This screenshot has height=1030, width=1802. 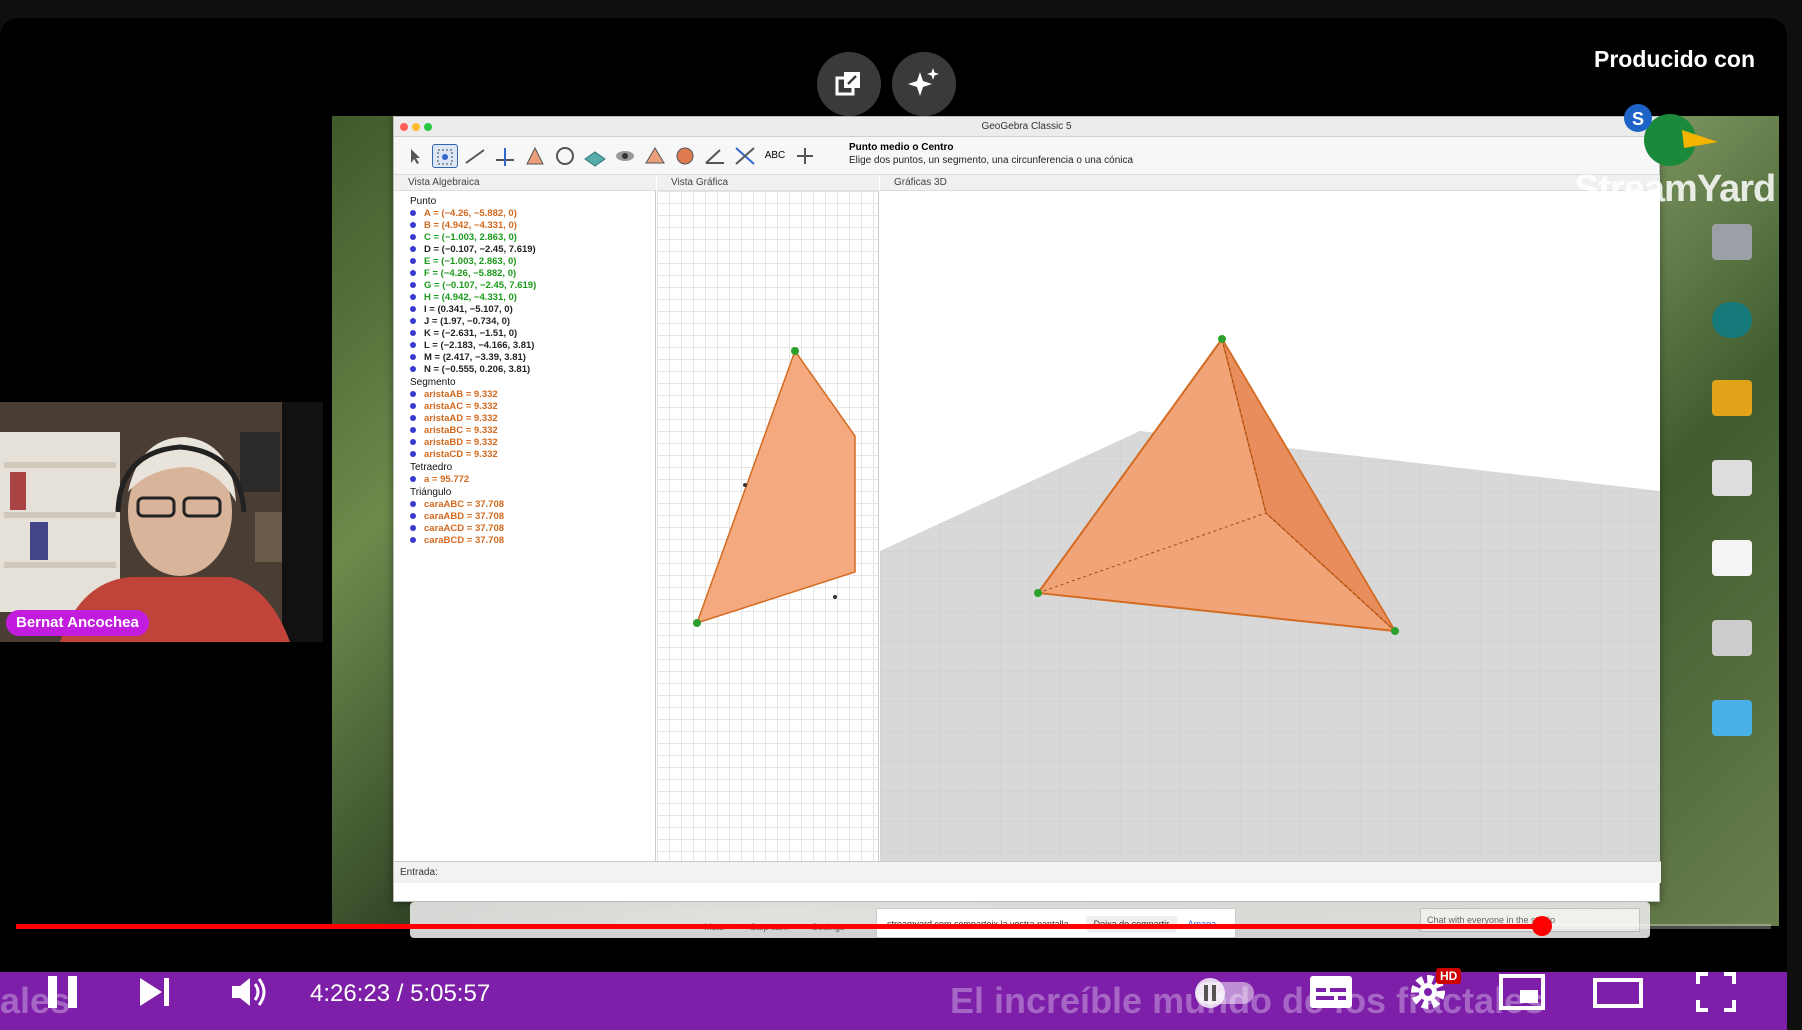 I want to click on next-icon, so click(x=156, y=992).